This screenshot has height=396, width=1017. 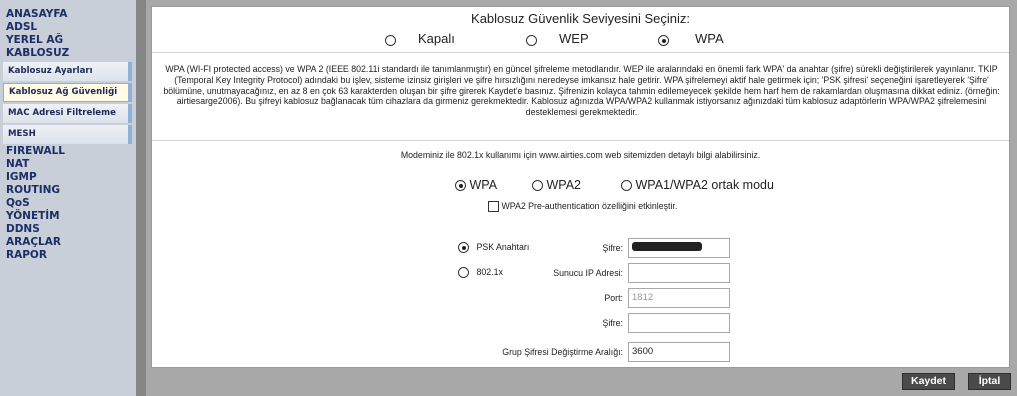 I want to click on nav-adsl: ADSL, so click(x=68, y=27).